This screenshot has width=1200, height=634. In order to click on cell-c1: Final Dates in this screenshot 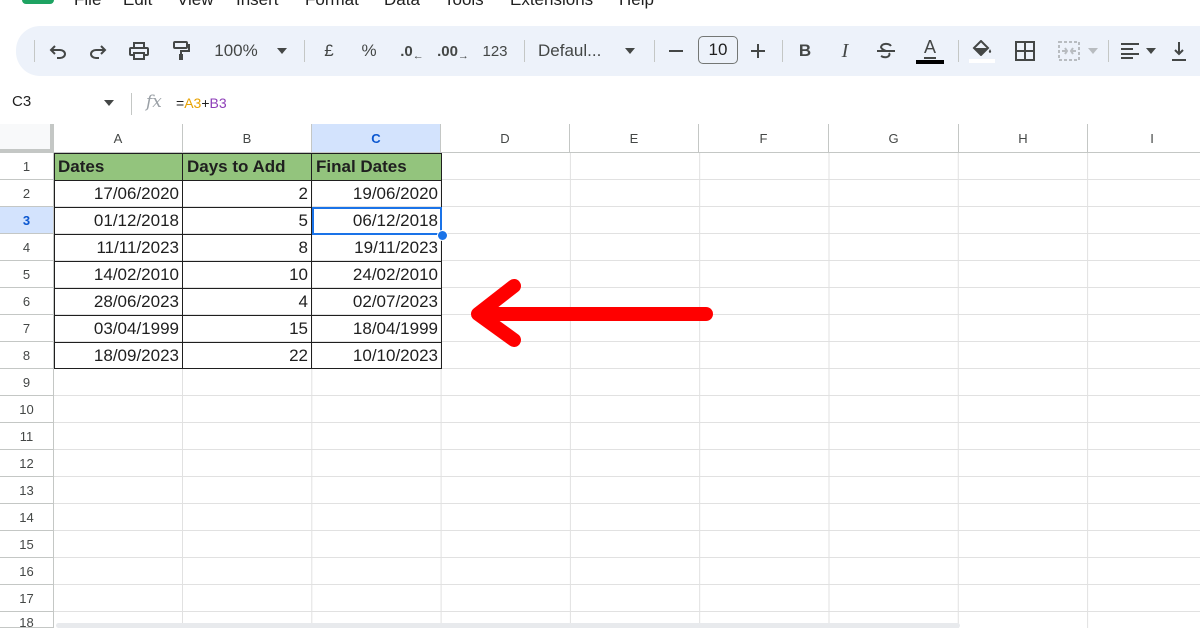, I will do `click(377, 166)`.